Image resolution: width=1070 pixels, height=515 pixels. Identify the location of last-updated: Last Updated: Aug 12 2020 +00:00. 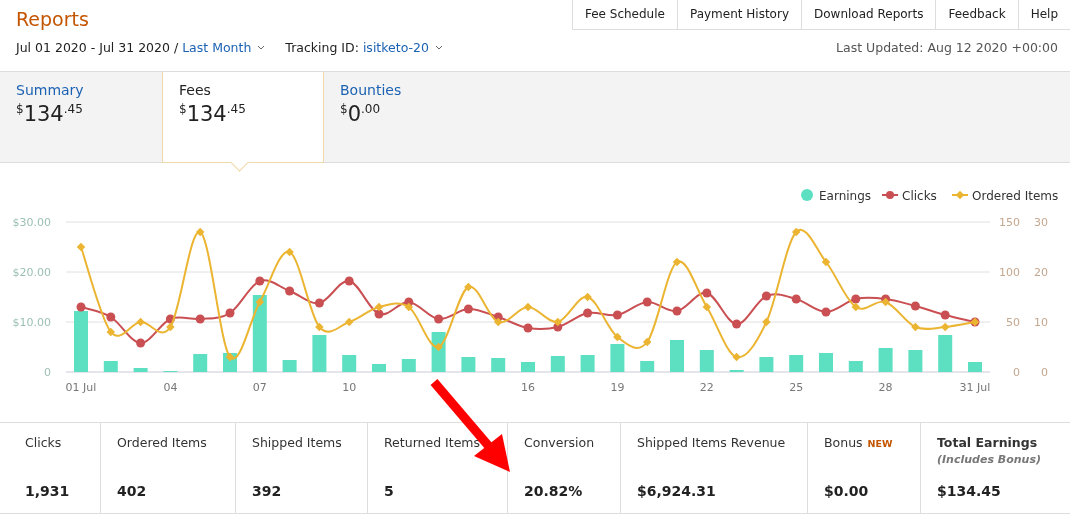
(947, 47).